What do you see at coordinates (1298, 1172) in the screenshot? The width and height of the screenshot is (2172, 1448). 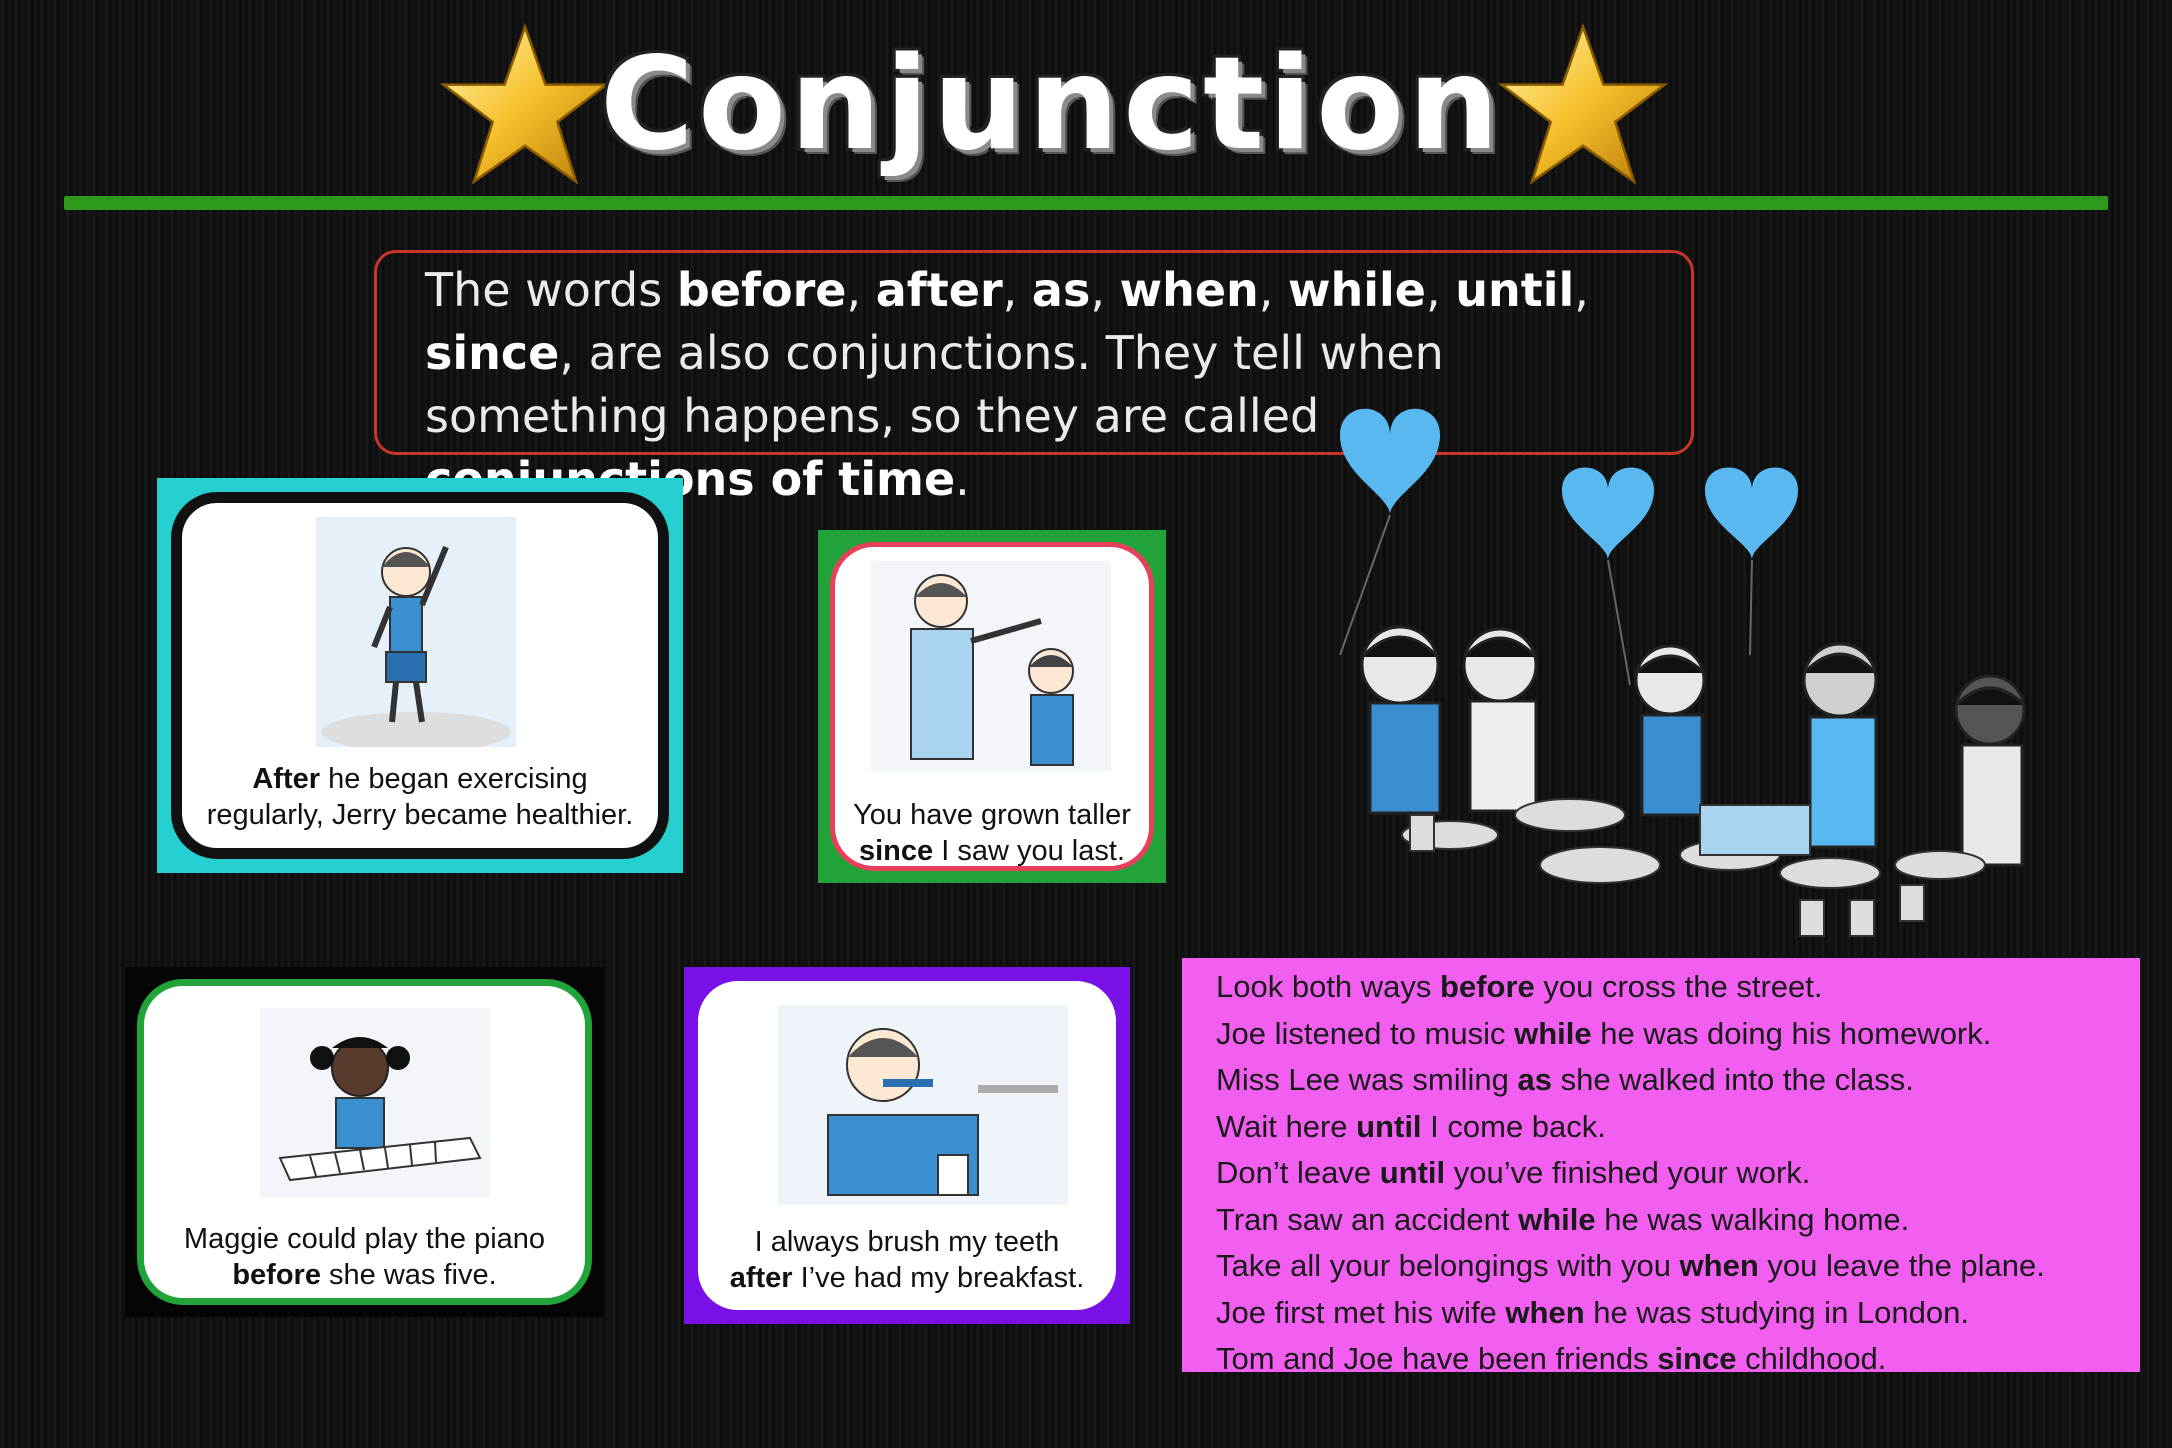 I see `text-segment: Don’t leave` at bounding box center [1298, 1172].